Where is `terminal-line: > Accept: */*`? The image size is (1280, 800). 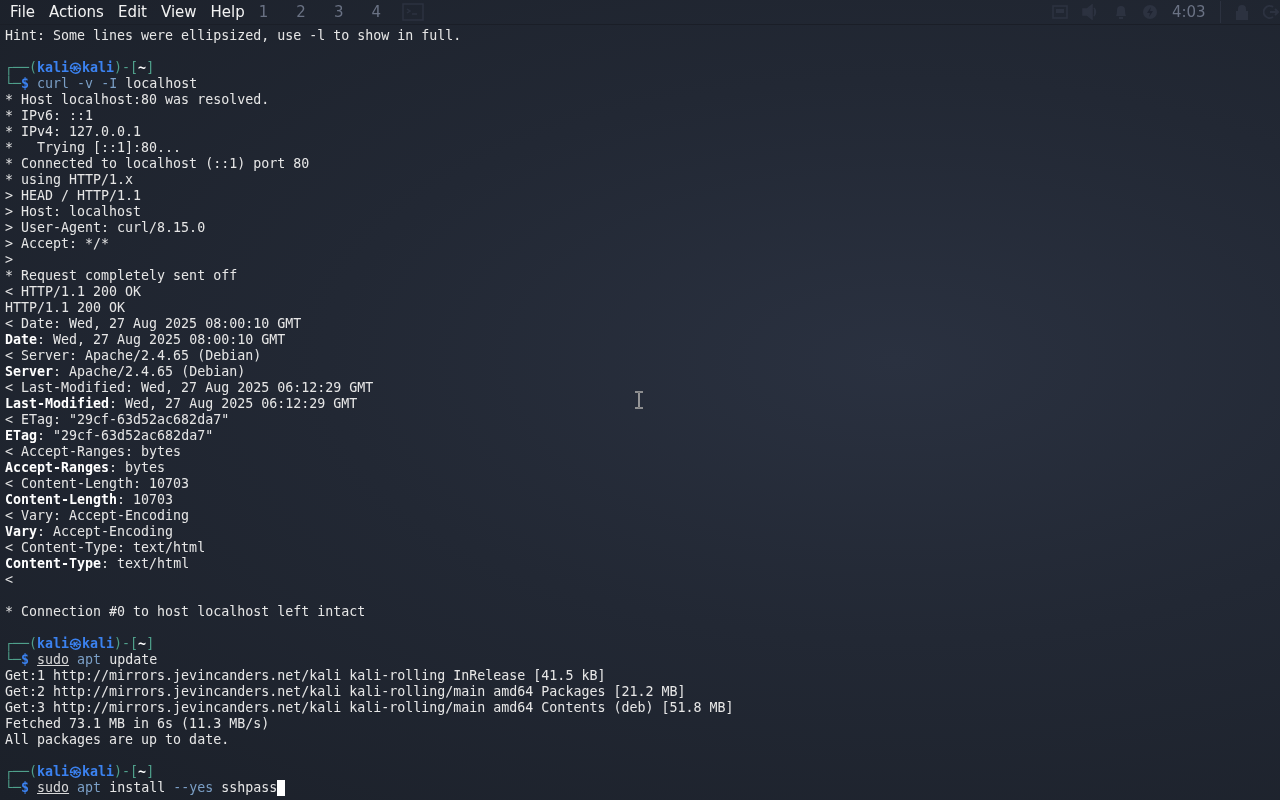 terminal-line: > Accept: */* is located at coordinates (57, 244).